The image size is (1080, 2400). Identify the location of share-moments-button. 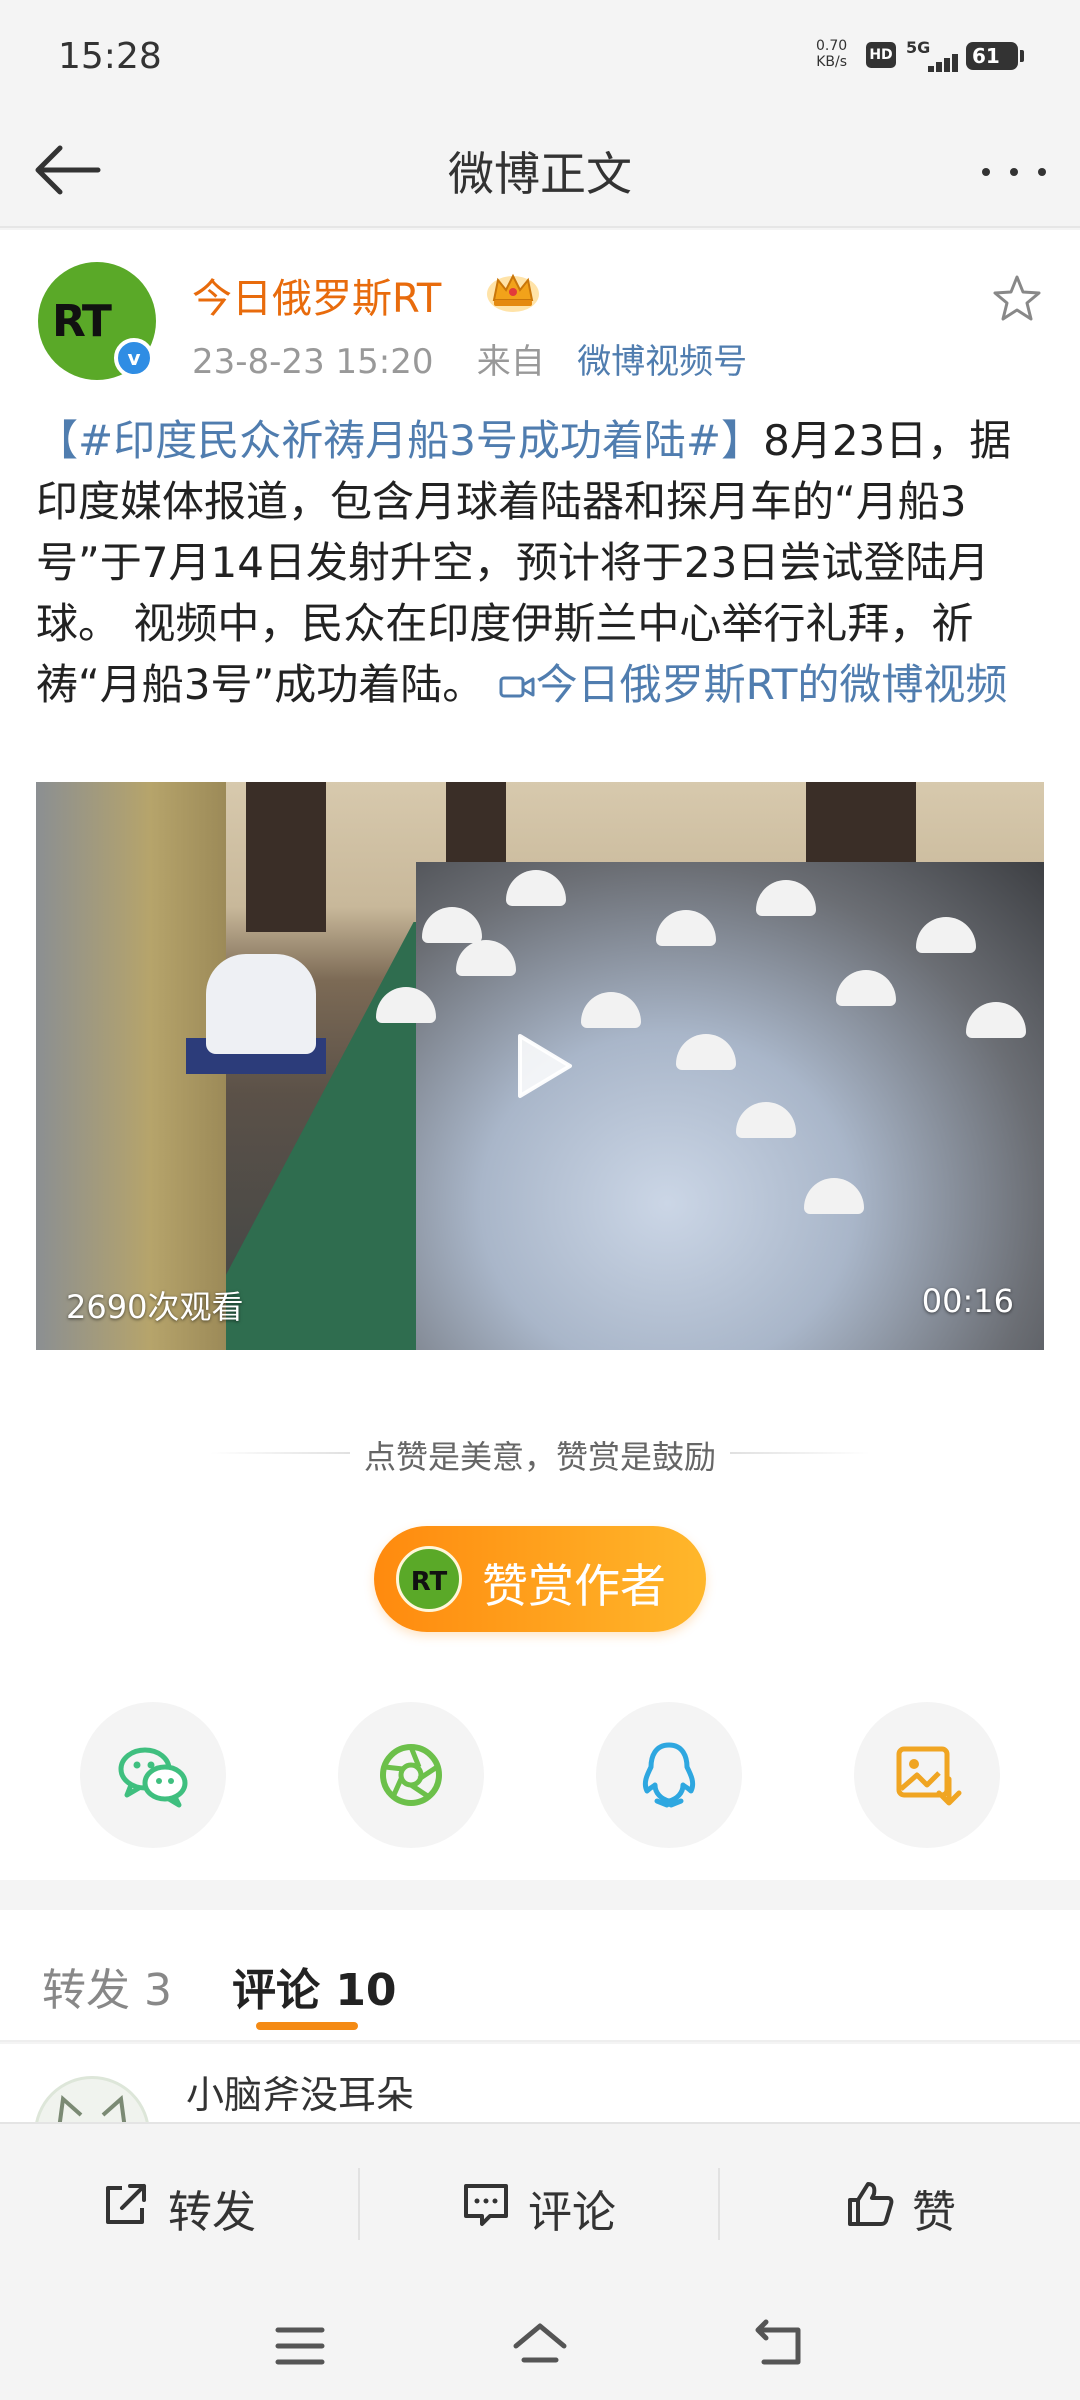
(411, 1775).